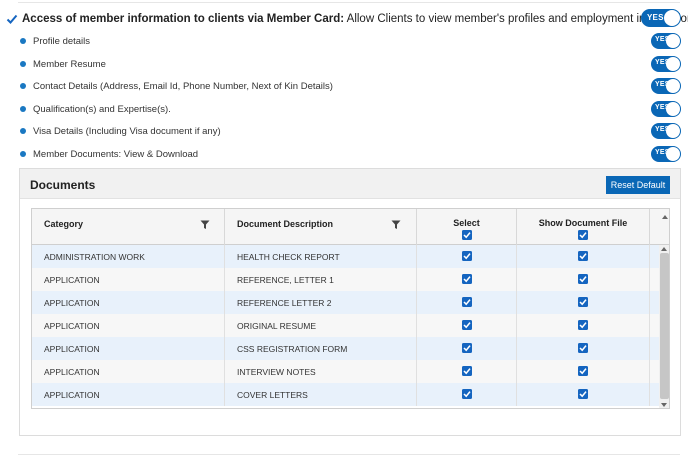 Image resolution: width=688 pixels, height=458 pixels. I want to click on toggle-qualifications: YES, so click(666, 109).